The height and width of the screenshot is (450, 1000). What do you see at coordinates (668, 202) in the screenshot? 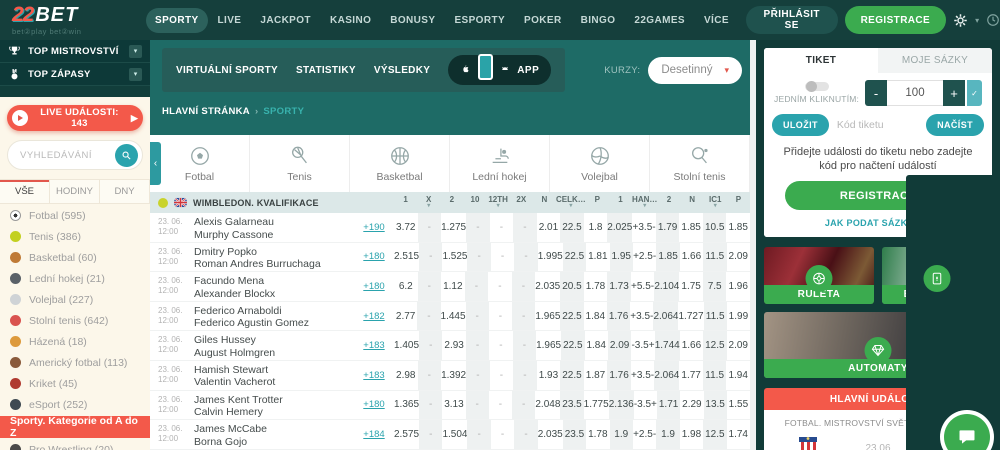
I see `column-header: 2 ▾` at bounding box center [668, 202].